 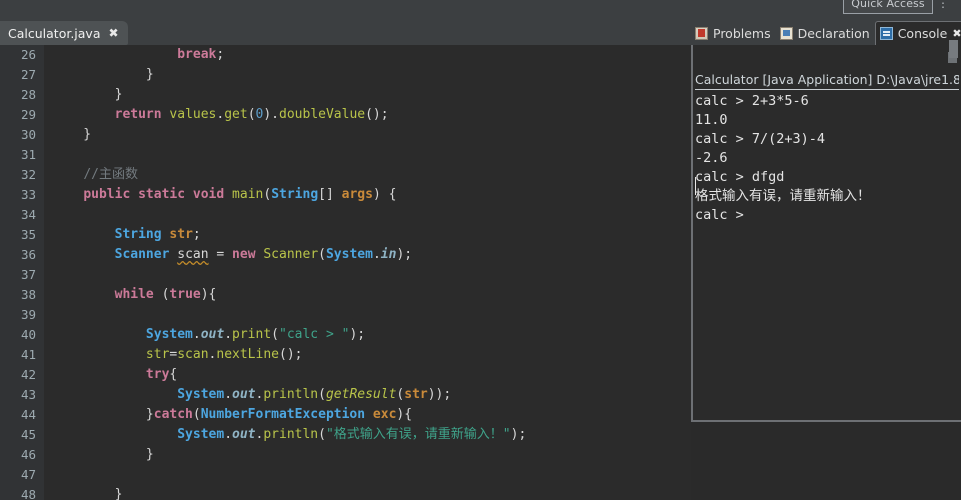 What do you see at coordinates (367, 55) in the screenshot?
I see `code-line: break;` at bounding box center [367, 55].